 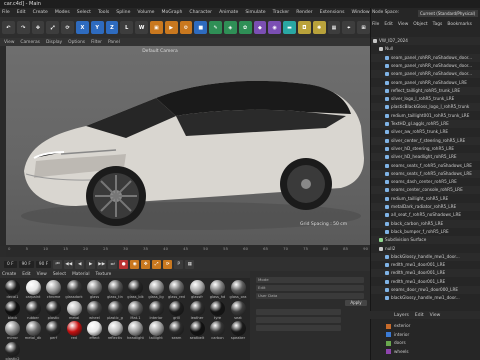 I want to click on menu-mograph: MoGraph, so click(x=172, y=12).